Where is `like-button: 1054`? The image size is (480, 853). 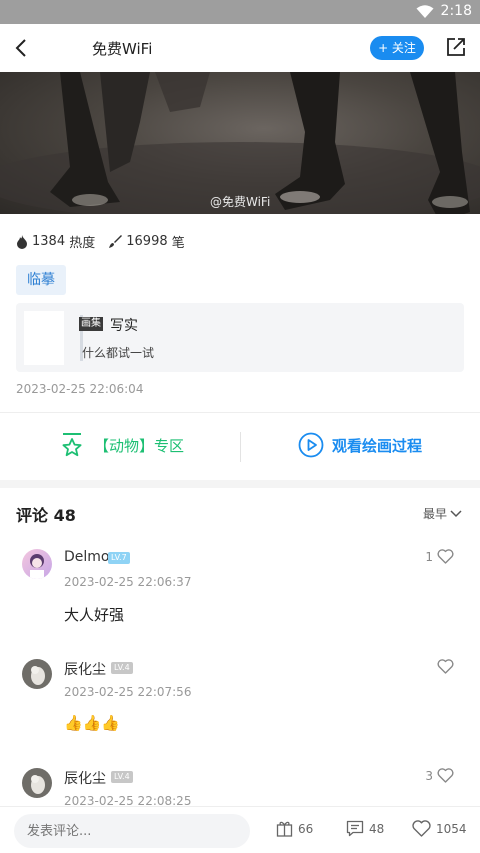
like-button: 1054 is located at coordinates (439, 828).